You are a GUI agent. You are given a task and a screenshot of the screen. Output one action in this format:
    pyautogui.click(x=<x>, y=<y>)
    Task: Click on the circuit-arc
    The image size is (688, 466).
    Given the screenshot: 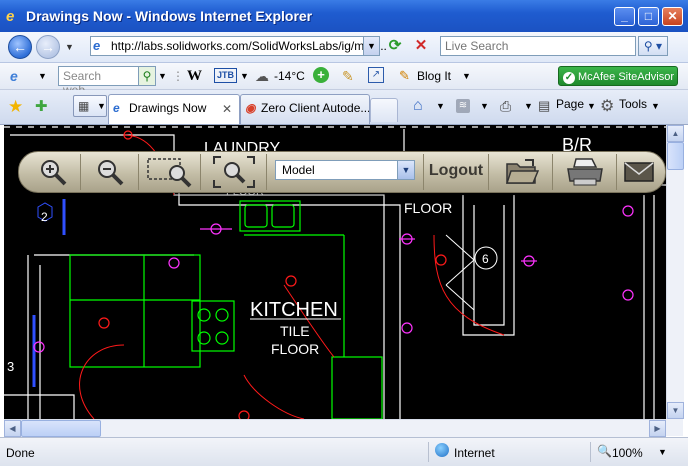 What is the action you would take?
    pyautogui.click(x=274, y=396)
    